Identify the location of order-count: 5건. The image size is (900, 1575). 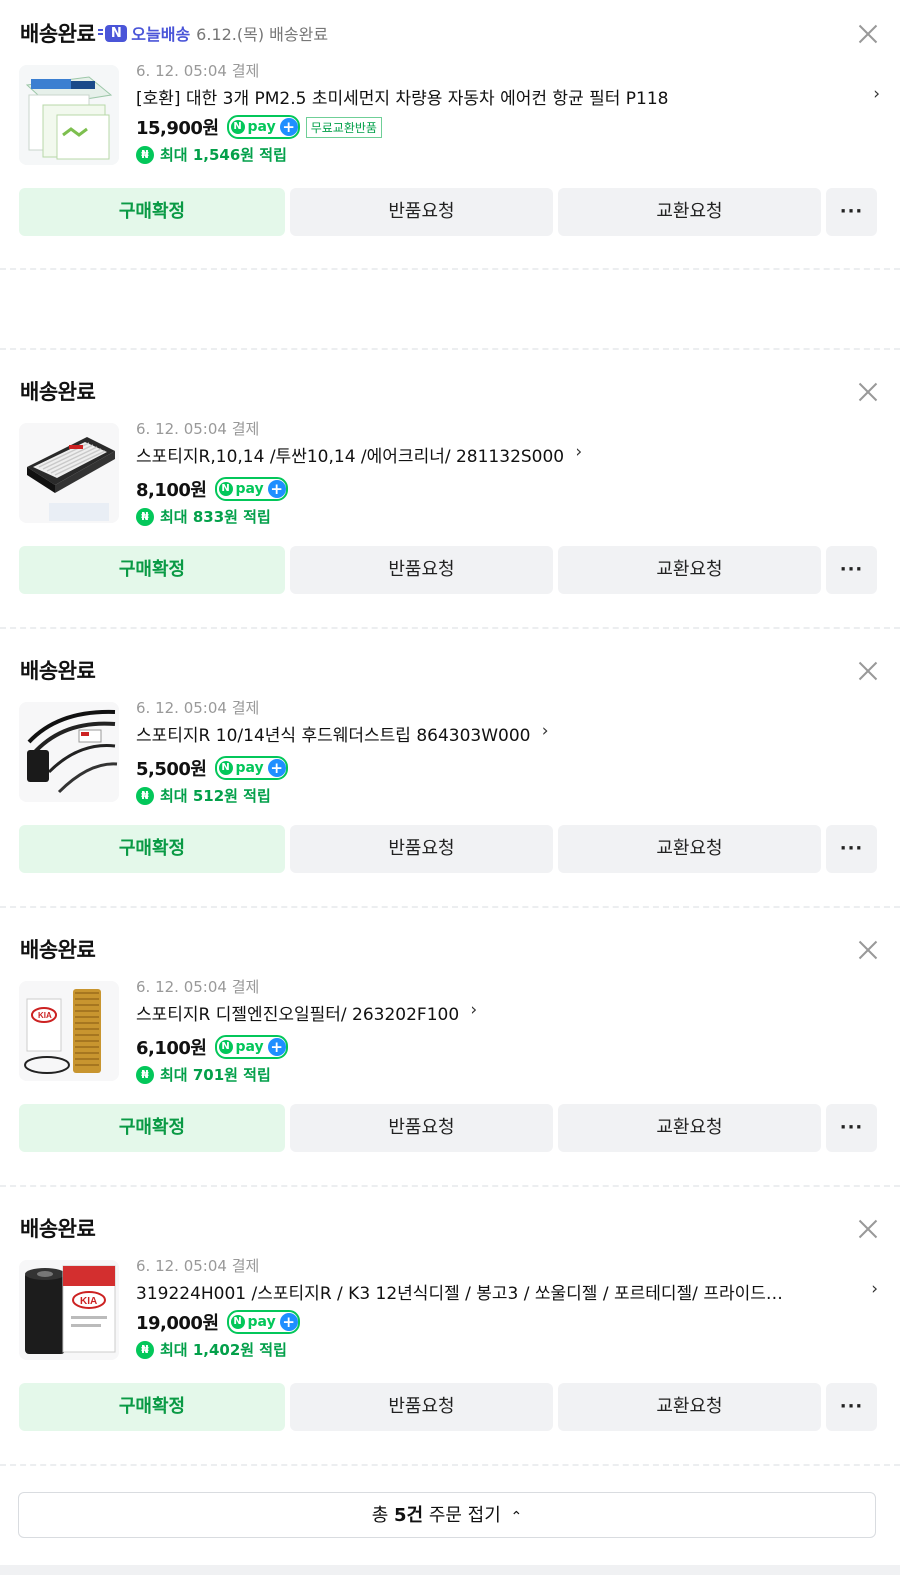
(409, 1515).